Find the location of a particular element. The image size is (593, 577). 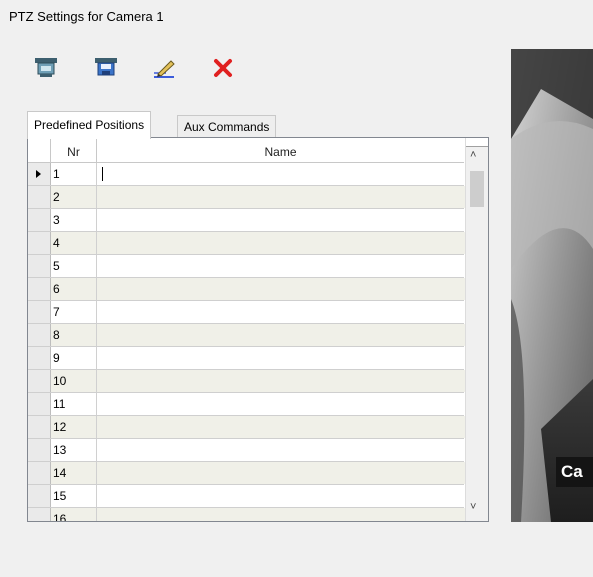

cell-nr: 12 is located at coordinates (74, 427).